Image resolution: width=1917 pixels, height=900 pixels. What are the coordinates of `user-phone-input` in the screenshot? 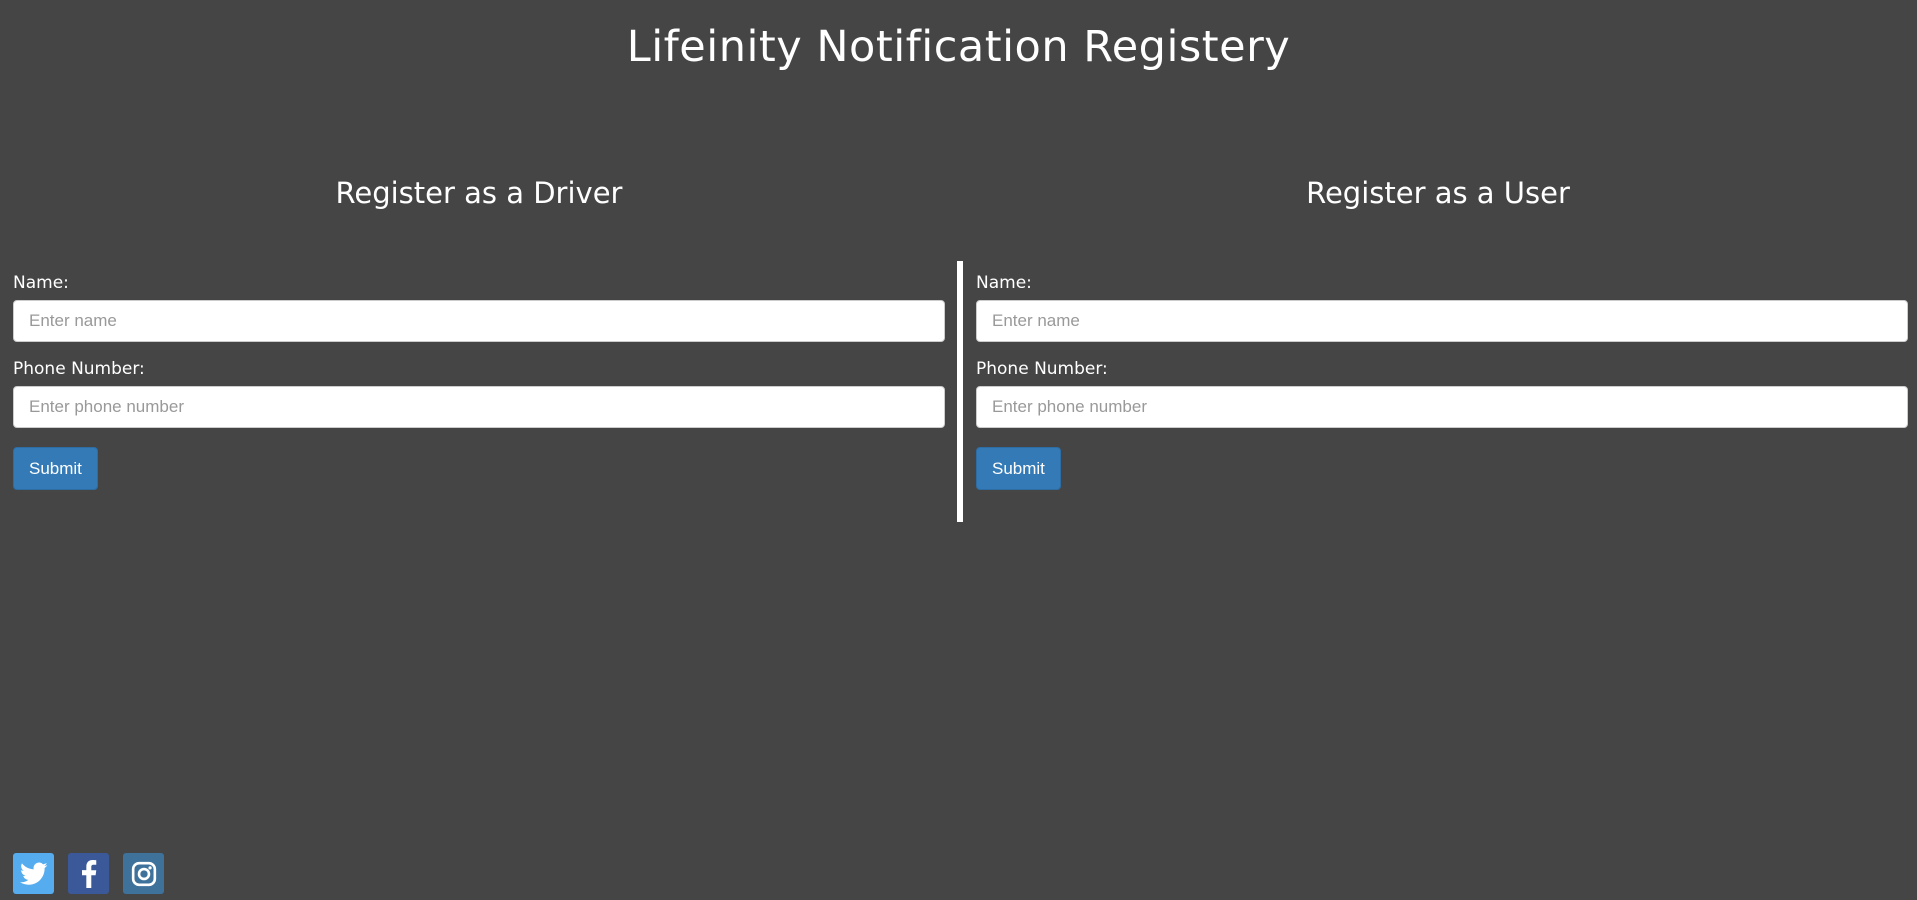 It's located at (1442, 407).